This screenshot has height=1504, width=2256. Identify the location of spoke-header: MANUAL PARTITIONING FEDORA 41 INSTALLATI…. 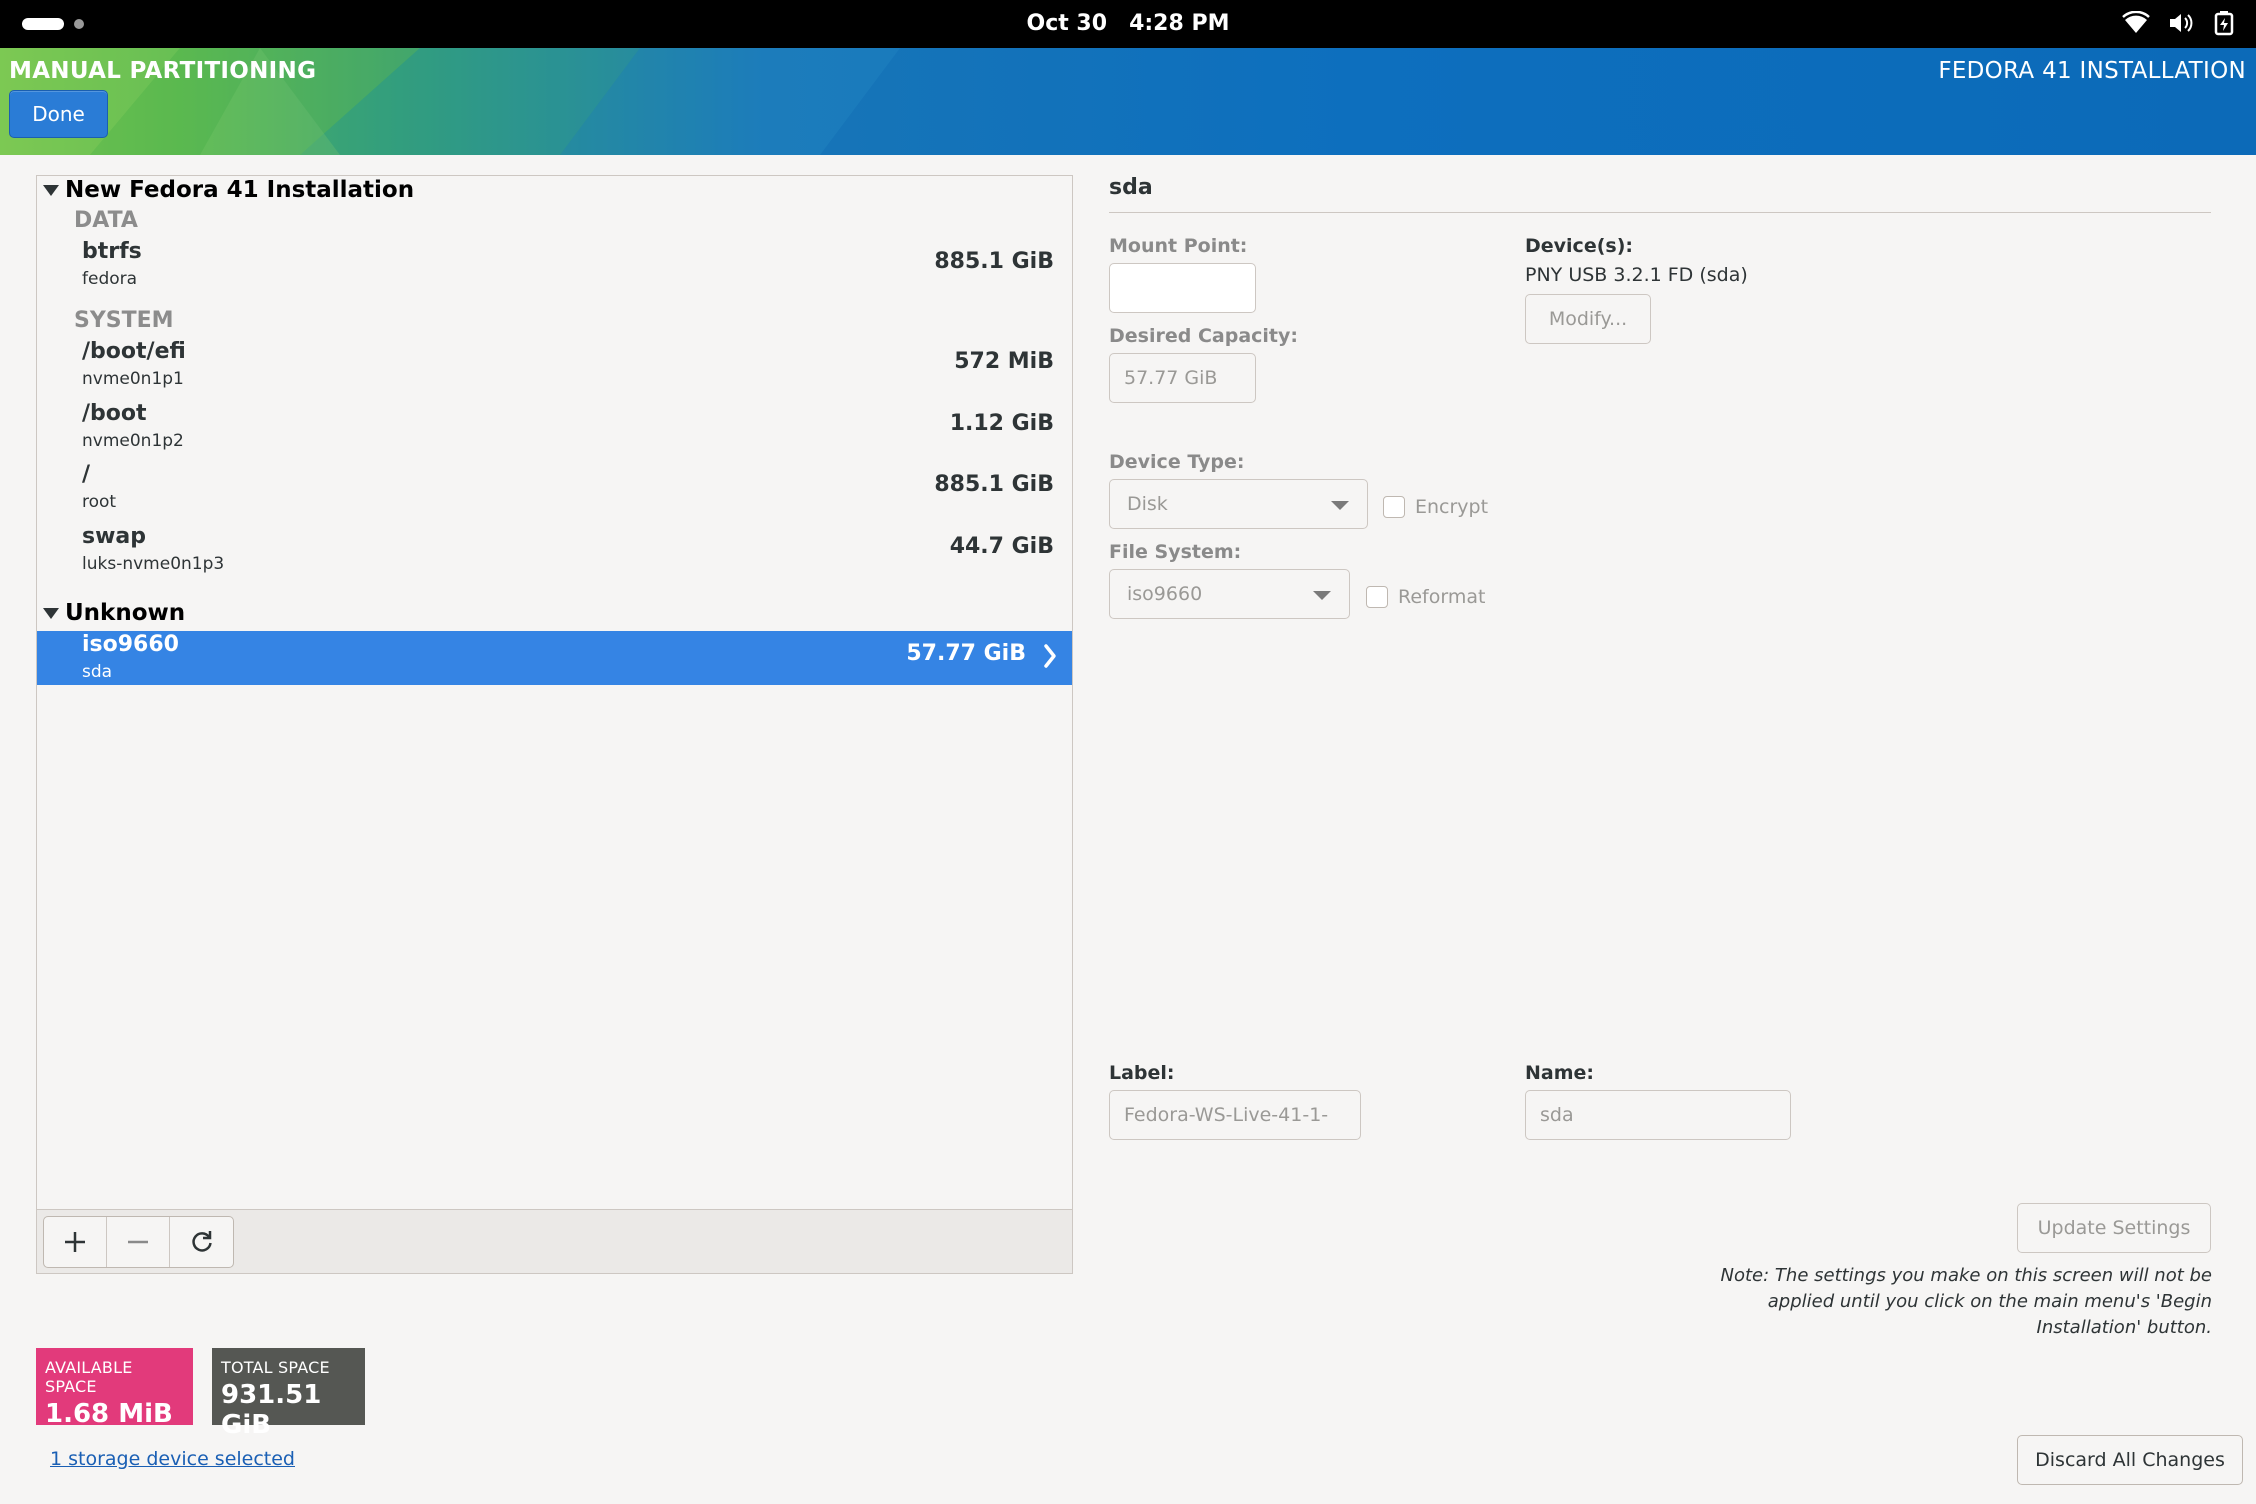
(1128, 101).